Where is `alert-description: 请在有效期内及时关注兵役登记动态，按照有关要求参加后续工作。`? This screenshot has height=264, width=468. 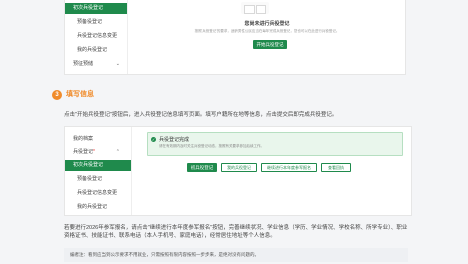
alert-description: 请在有效期内及时关注兵役登记动态，按照有关要求参加后续工作。 is located at coordinates (211, 146).